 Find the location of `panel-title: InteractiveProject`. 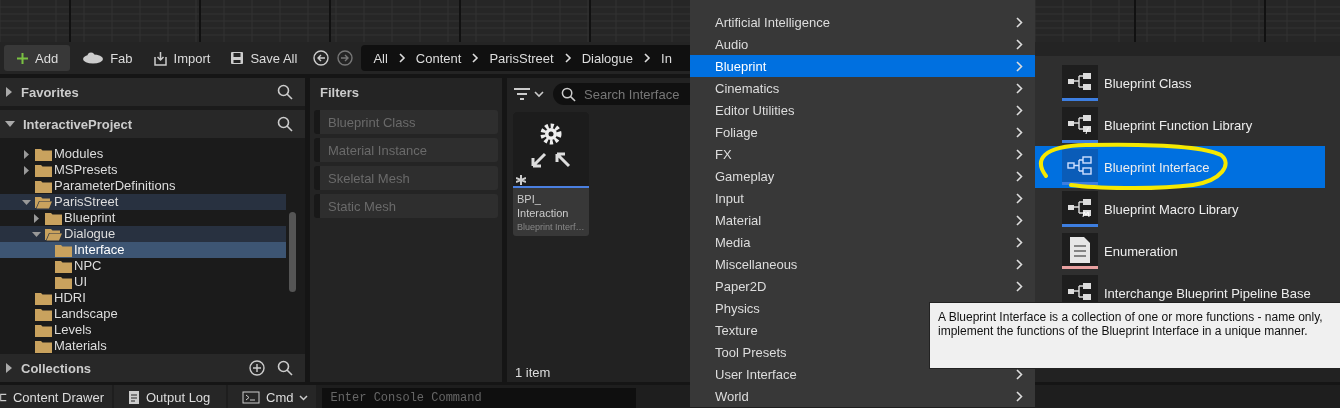

panel-title: InteractiveProject is located at coordinates (78, 124).